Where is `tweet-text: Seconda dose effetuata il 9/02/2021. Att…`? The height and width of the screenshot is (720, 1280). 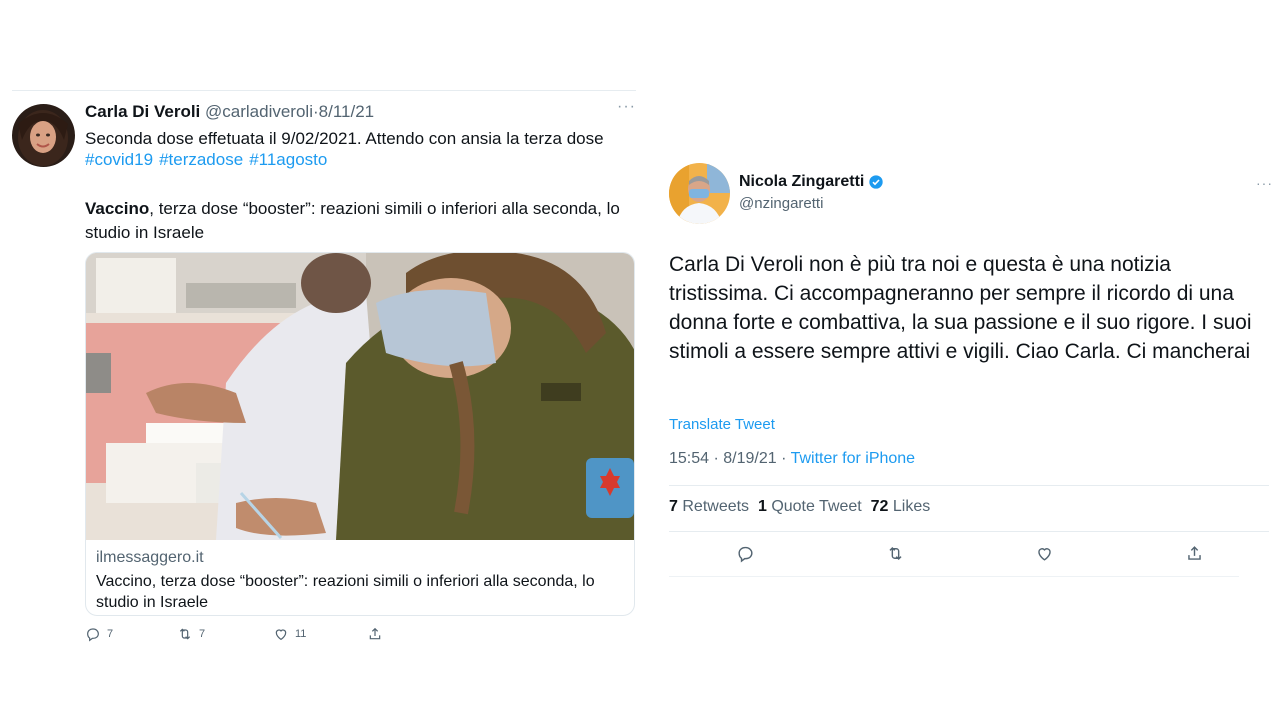 tweet-text: Seconda dose effetuata il 9/02/2021. Att… is located at coordinates (344, 138).